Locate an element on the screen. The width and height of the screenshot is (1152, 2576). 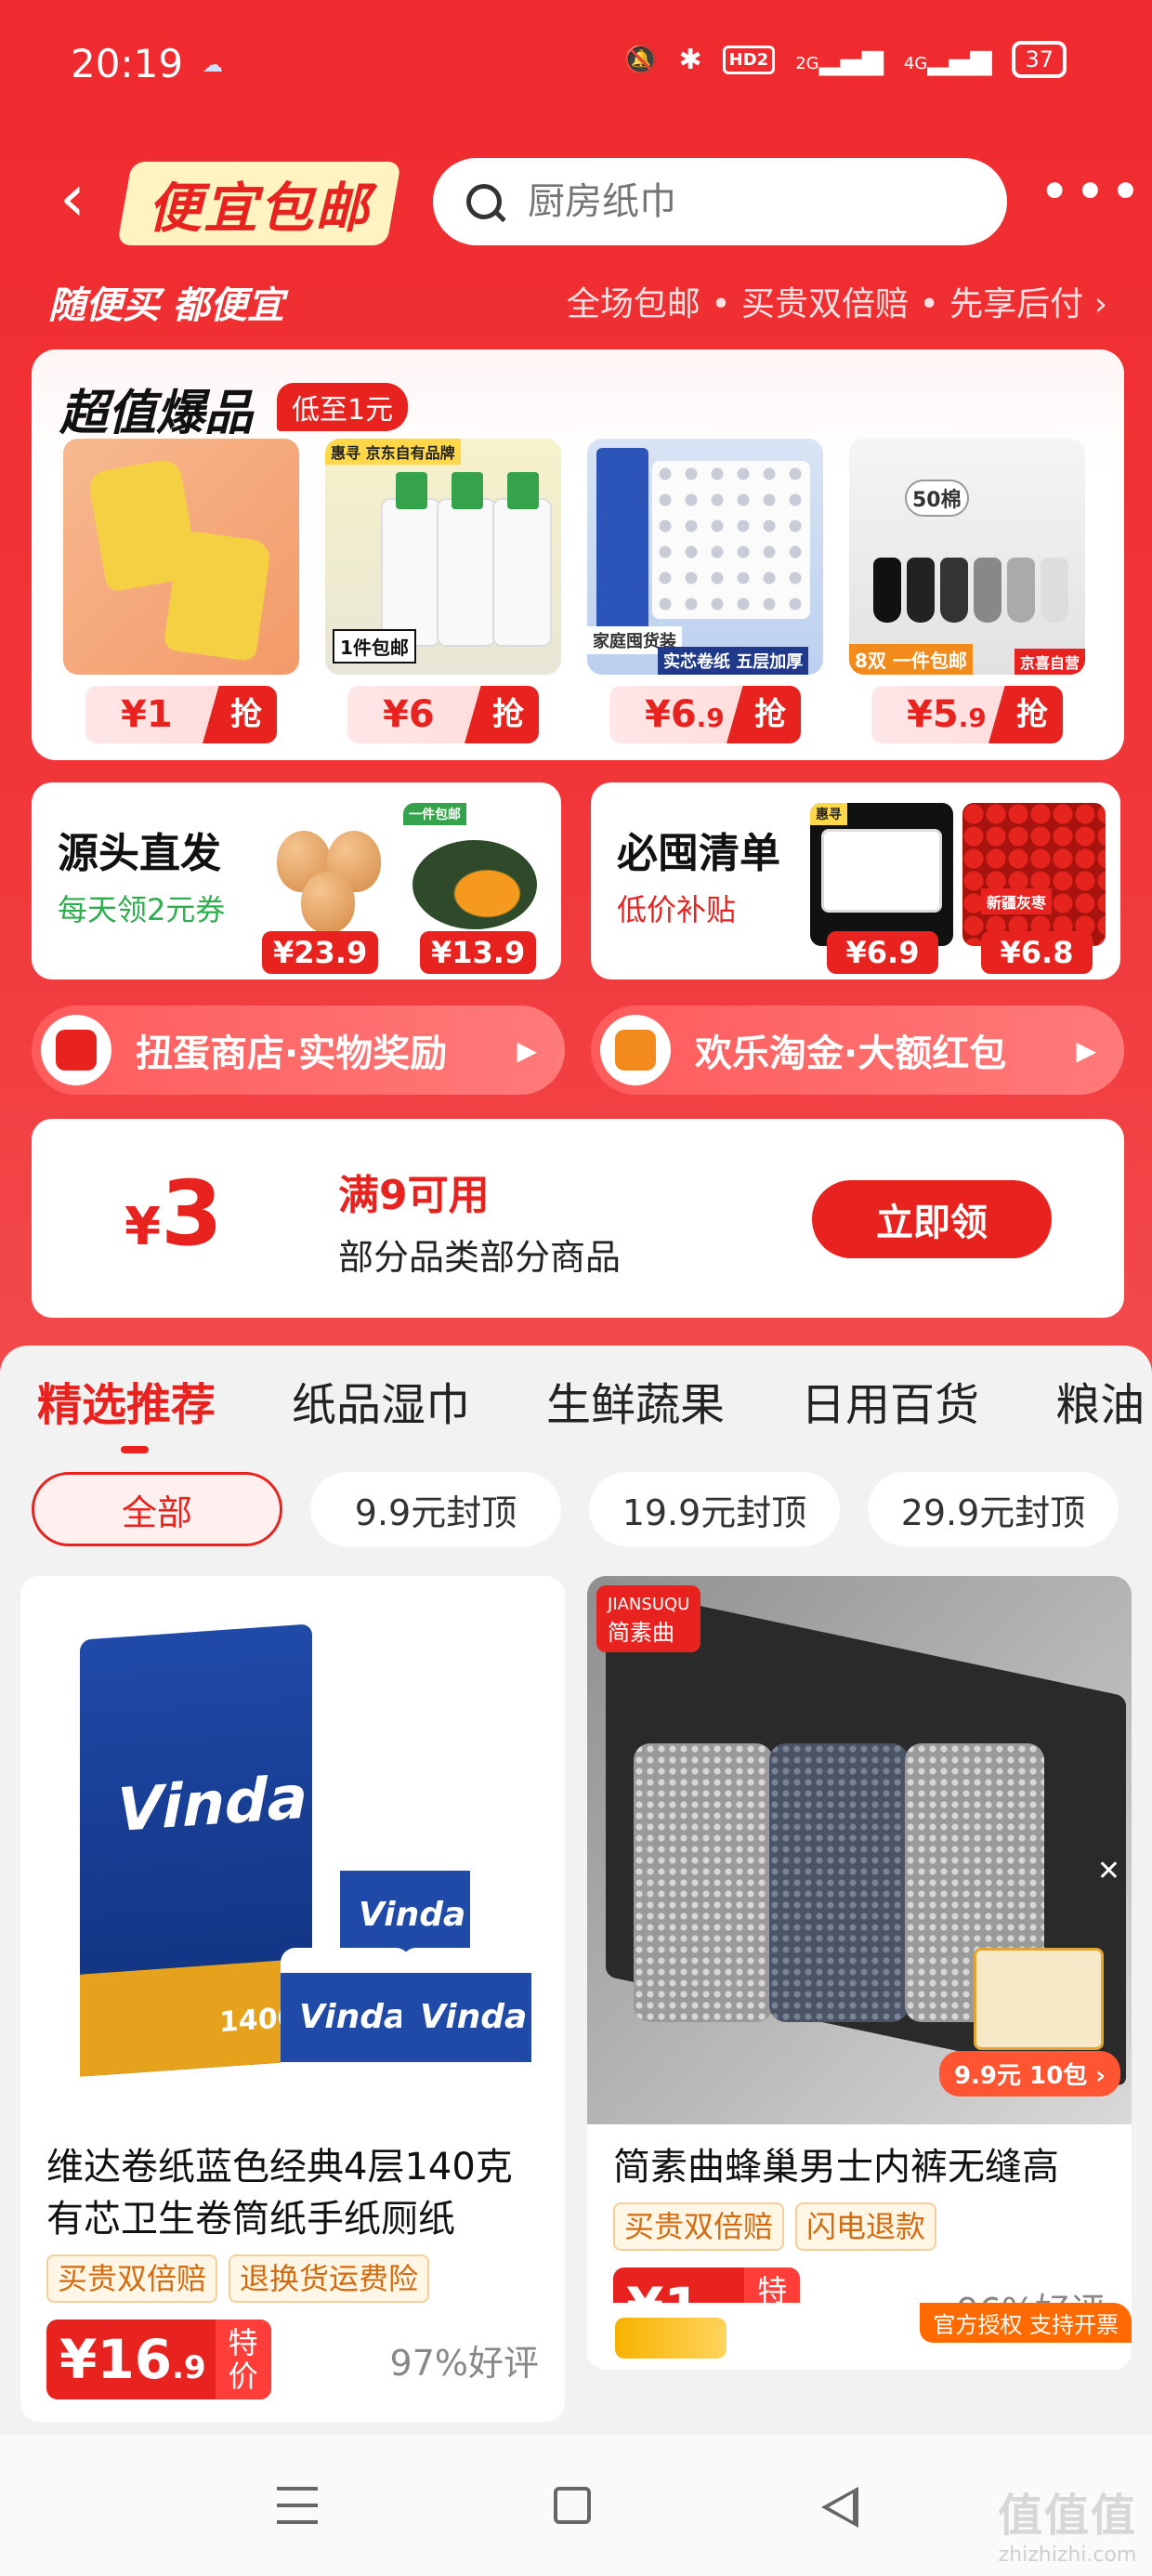
mute-icon: 🔕 is located at coordinates (641, 59).